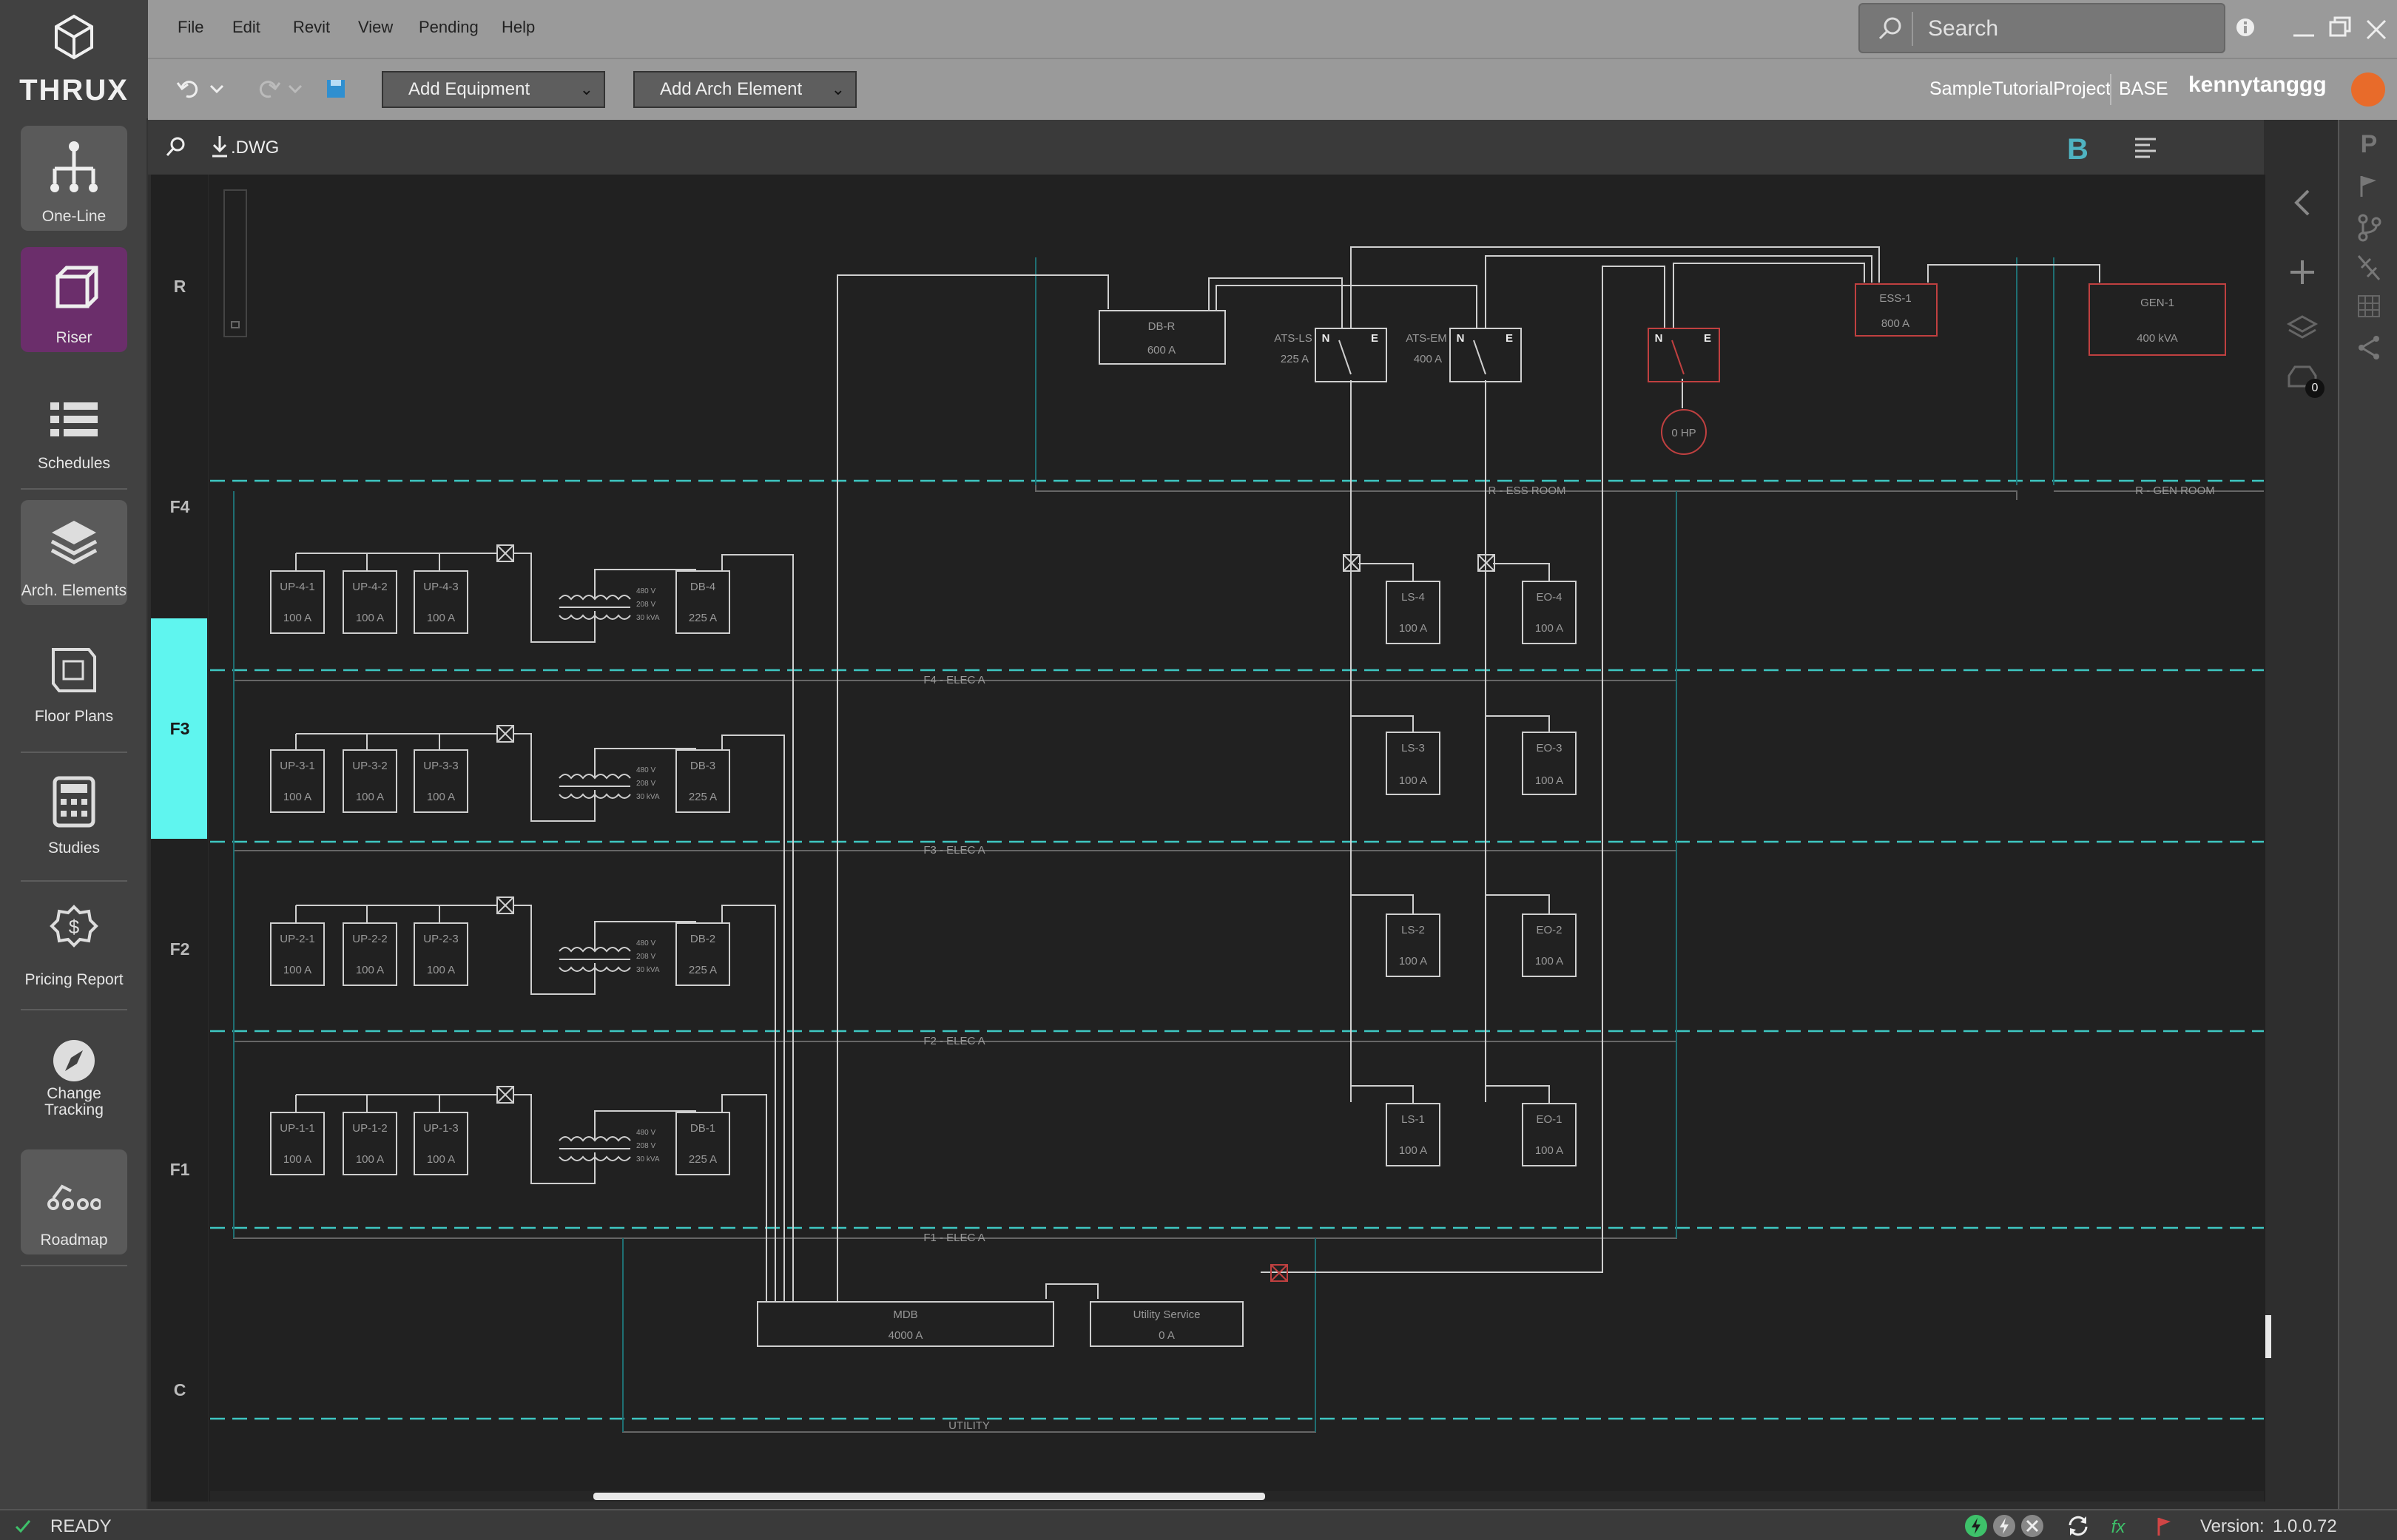 The image size is (2397, 1540). Describe the element at coordinates (1326, 338) in the screenshot. I see `ats-ls-n: N` at that location.